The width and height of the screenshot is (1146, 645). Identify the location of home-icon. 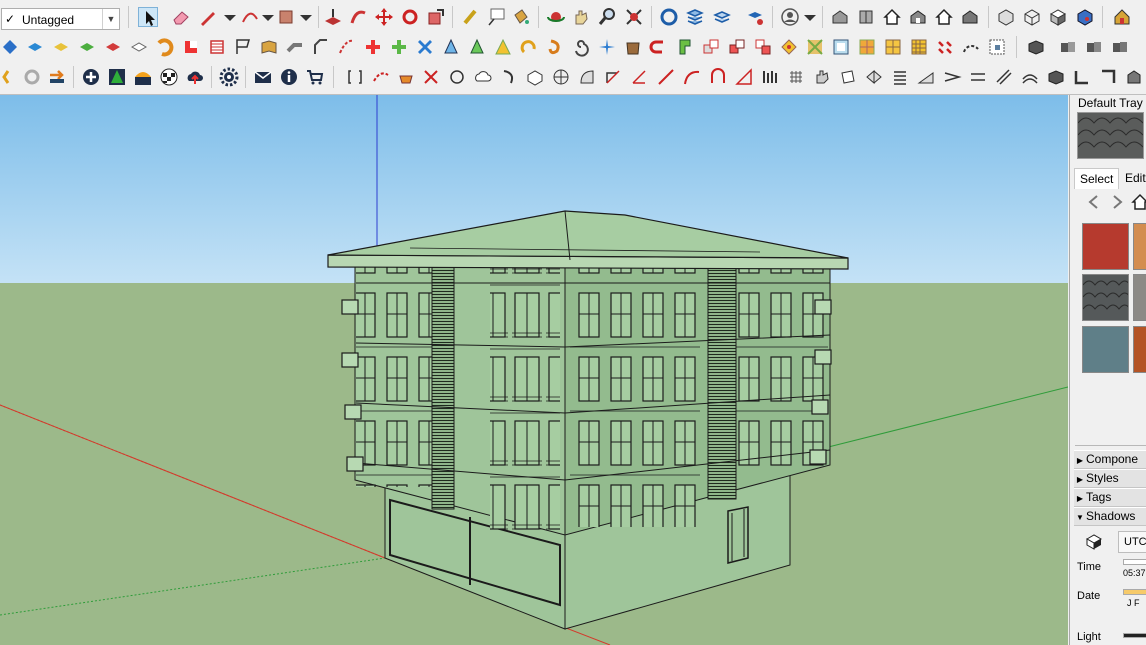
(1138, 202).